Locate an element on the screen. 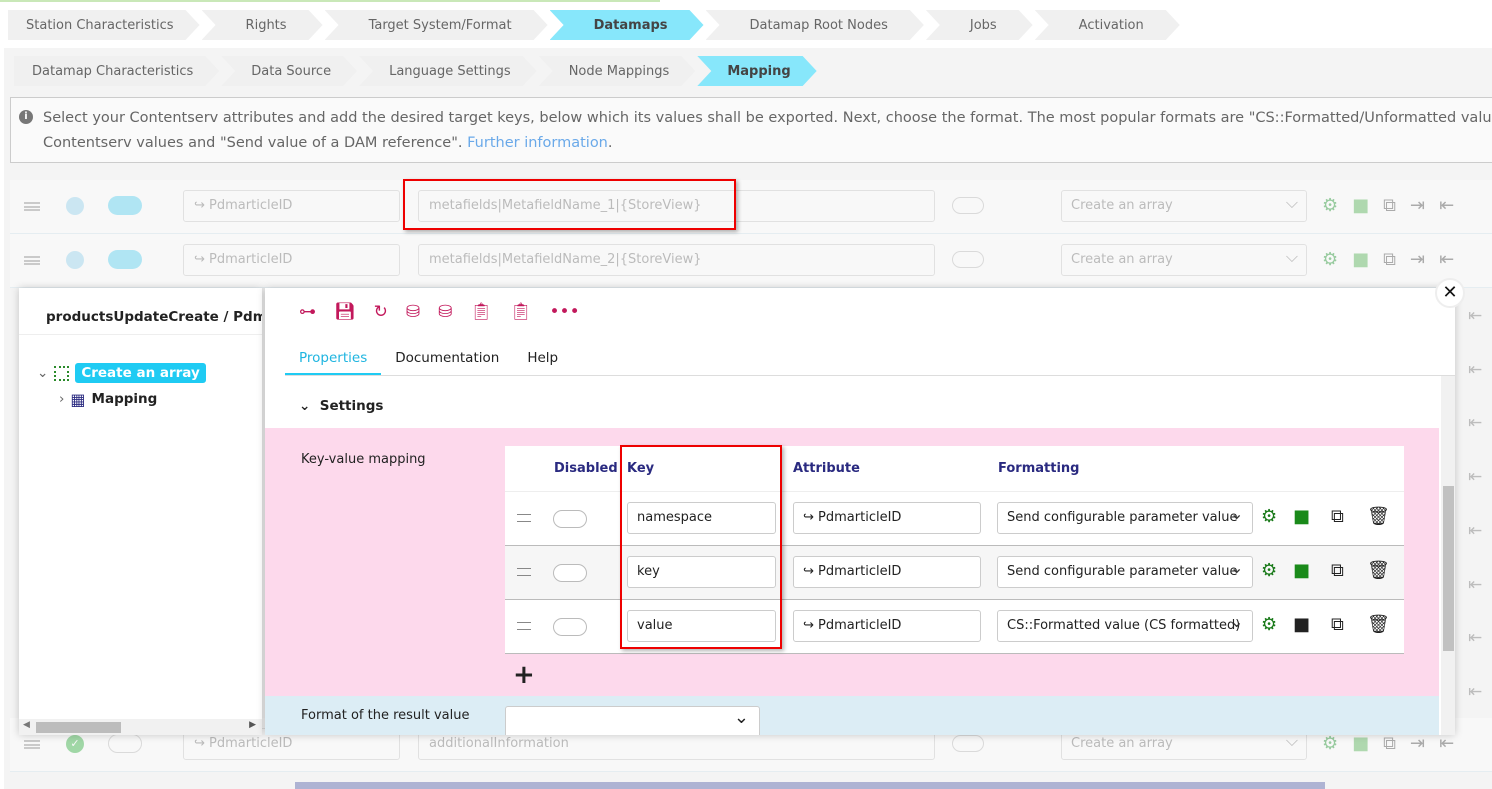 This screenshot has height=789, width=1492. sub-nav-tab: Data Source is located at coordinates (289, 71).